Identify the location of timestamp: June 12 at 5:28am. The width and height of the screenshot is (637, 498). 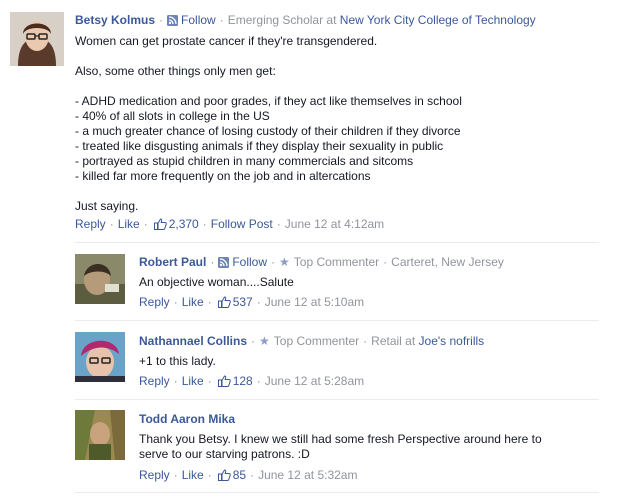
(314, 381).